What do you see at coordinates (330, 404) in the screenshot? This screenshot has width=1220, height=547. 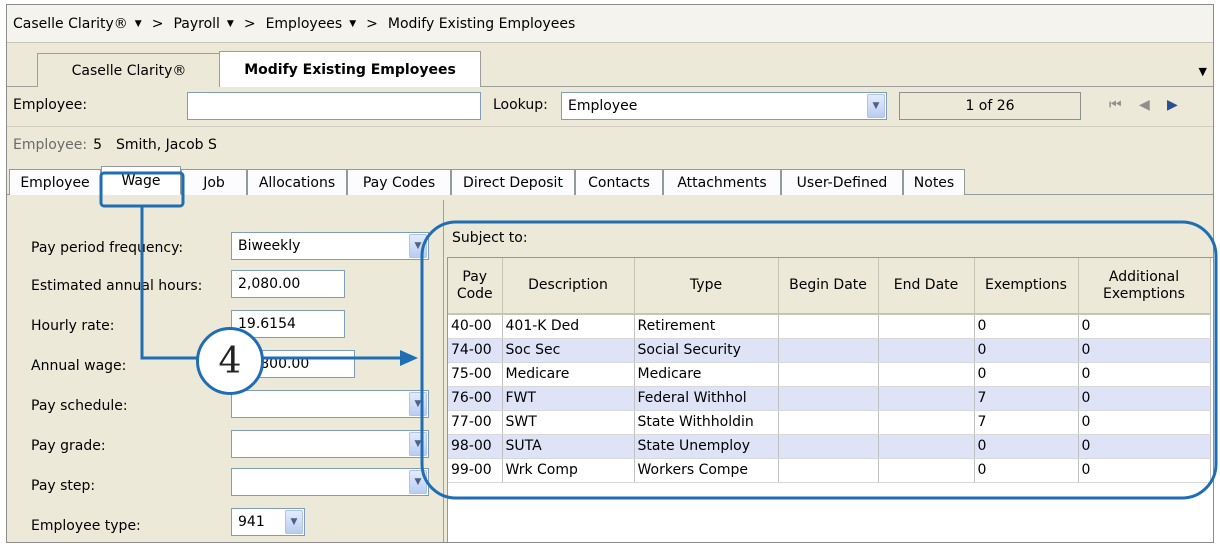 I see `pay-schedule-select: ▼` at bounding box center [330, 404].